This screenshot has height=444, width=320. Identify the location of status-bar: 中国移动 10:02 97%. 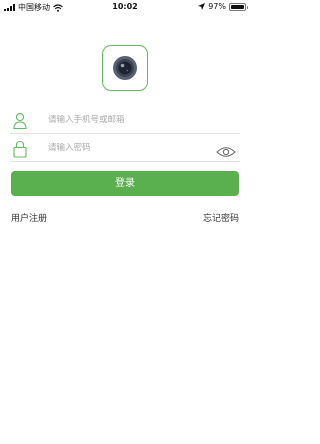
(125, 7).